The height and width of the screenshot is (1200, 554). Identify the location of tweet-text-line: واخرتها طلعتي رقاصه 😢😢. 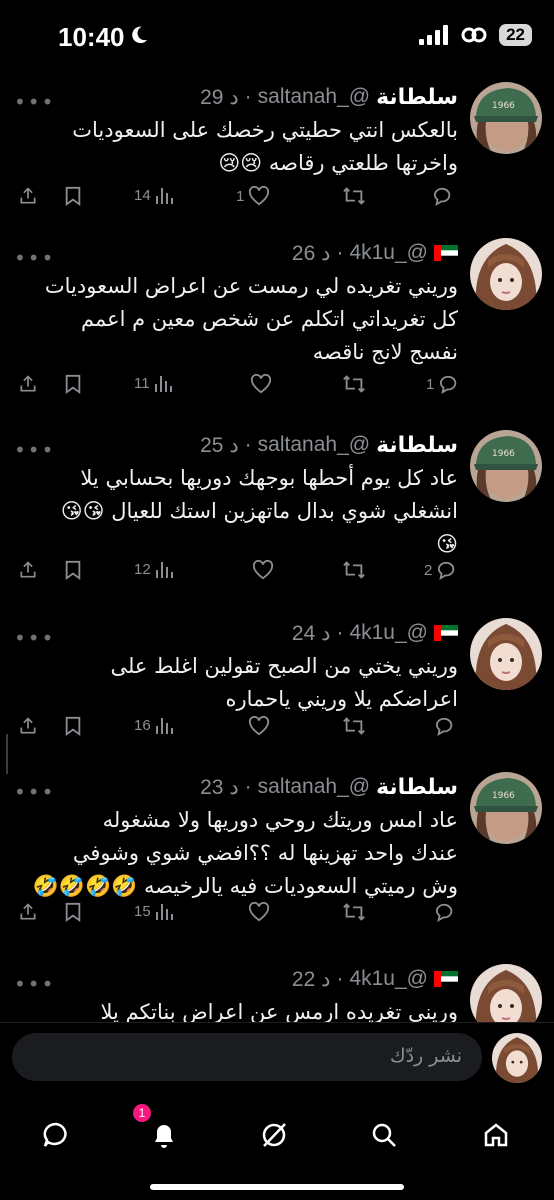
(338, 163).